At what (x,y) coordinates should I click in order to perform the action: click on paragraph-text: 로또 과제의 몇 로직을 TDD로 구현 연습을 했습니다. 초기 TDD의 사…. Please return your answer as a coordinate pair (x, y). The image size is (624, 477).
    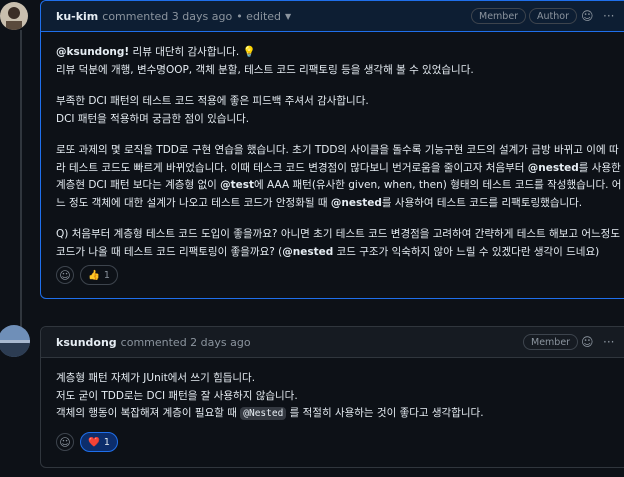
    Looking at the image, I should click on (337, 150).